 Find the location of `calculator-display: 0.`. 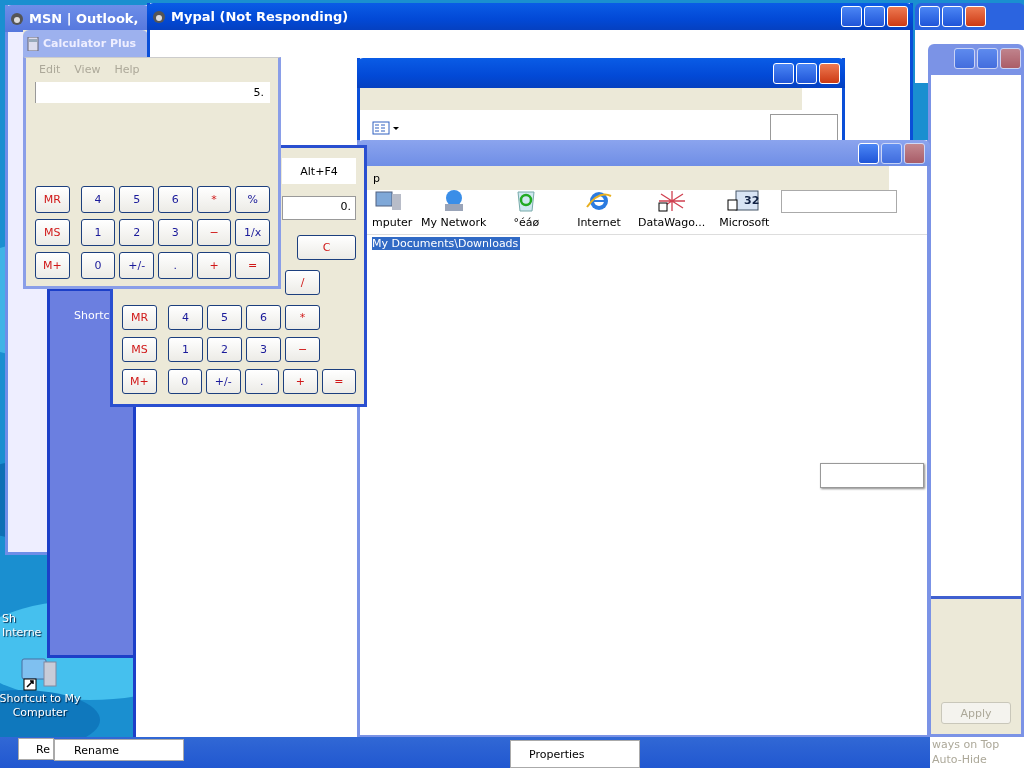

calculator-display: 0. is located at coordinates (319, 208).